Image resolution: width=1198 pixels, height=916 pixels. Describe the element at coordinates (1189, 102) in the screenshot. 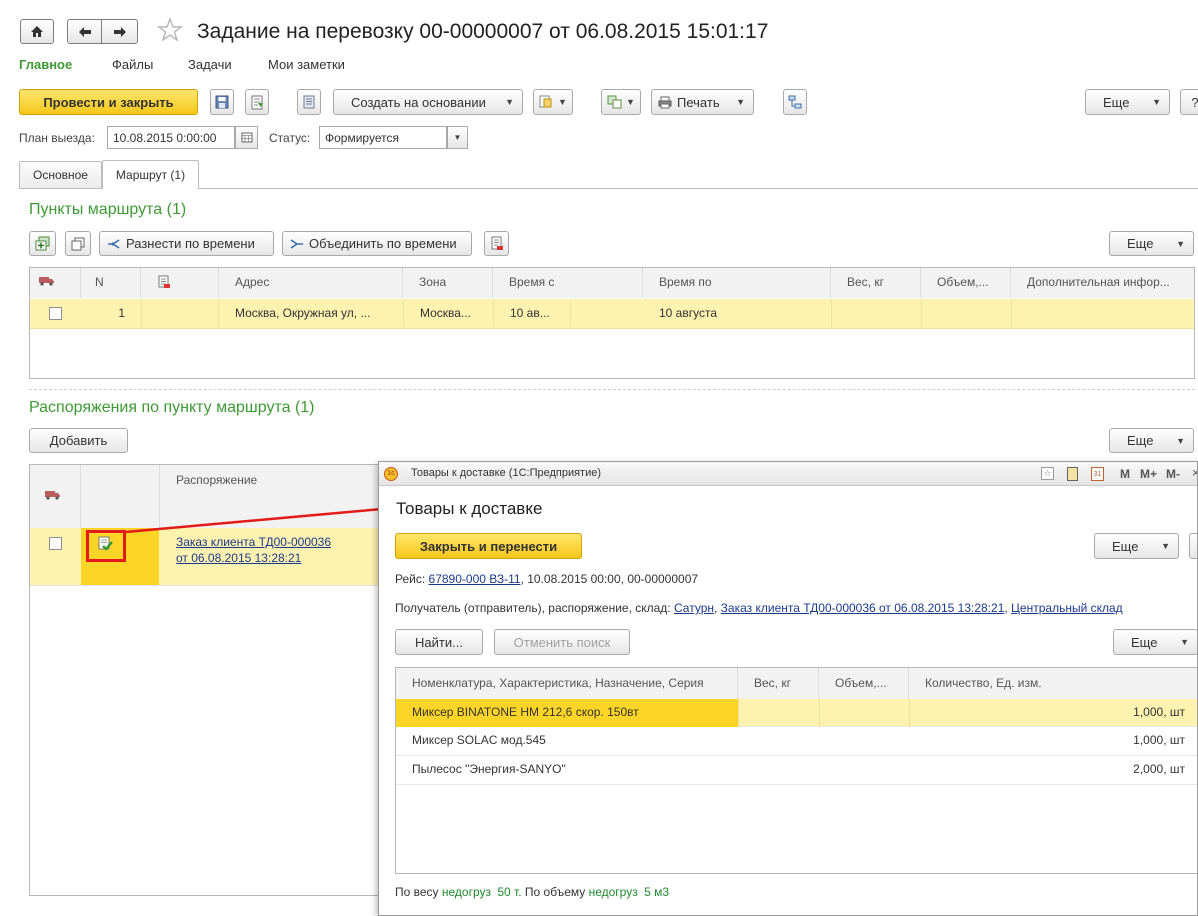

I see `help-button: ?` at that location.